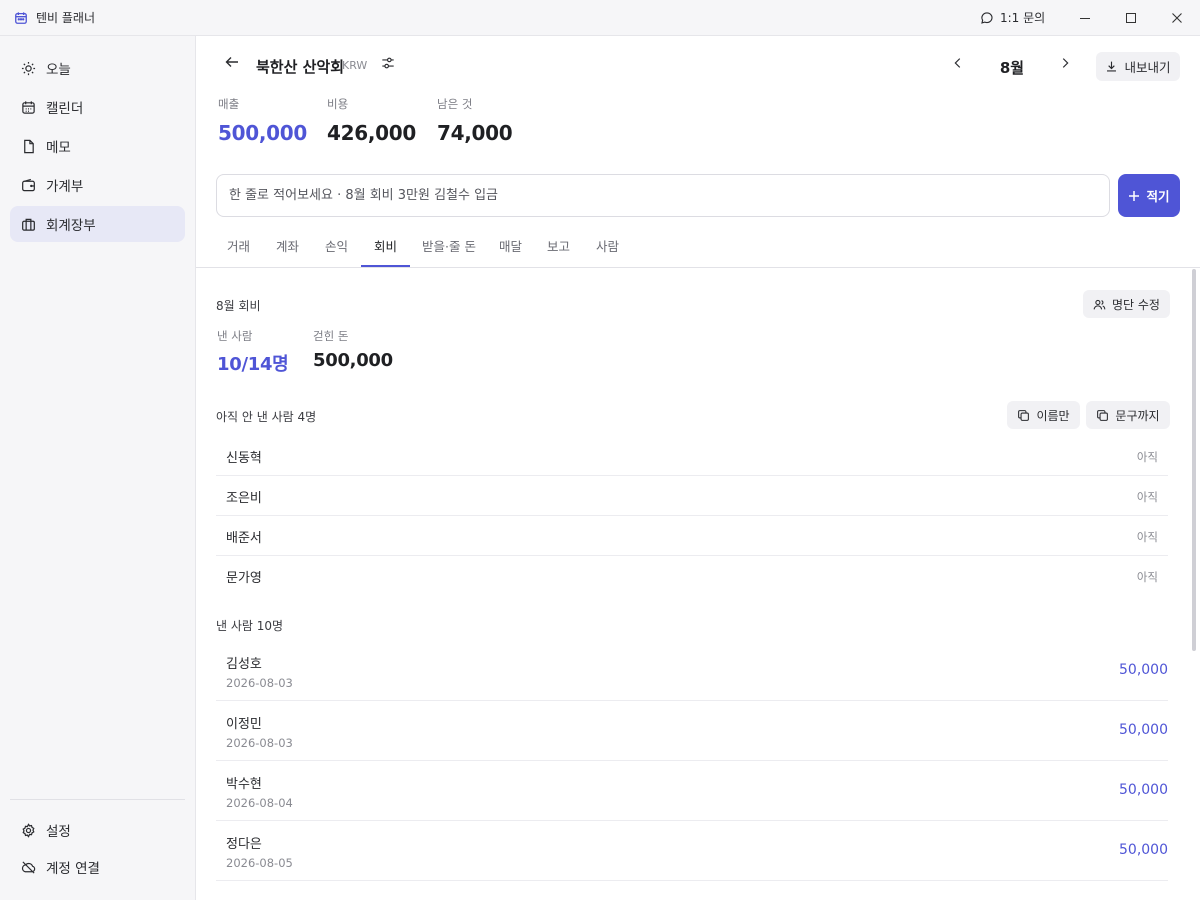 The width and height of the screenshot is (1200, 900). What do you see at coordinates (300, 67) in the screenshot?
I see `book-title: 북한산 산악회` at bounding box center [300, 67].